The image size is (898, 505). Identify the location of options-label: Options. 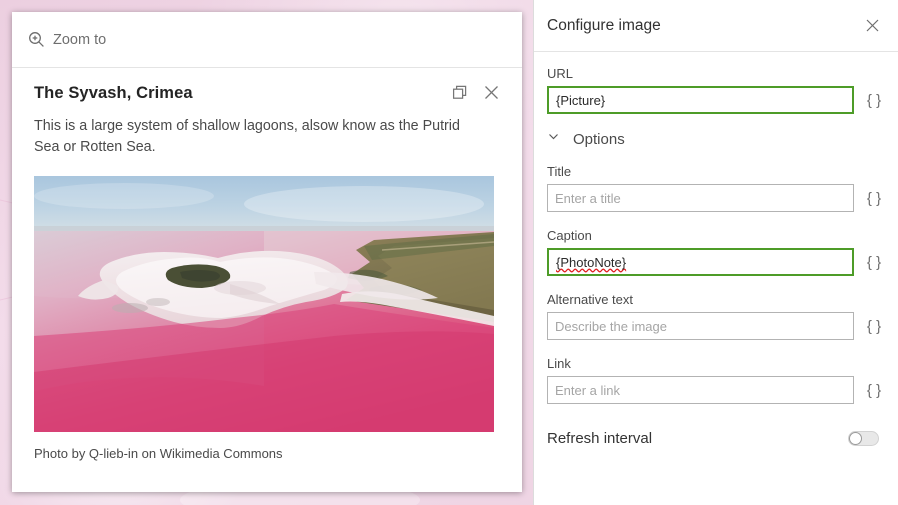
(599, 139).